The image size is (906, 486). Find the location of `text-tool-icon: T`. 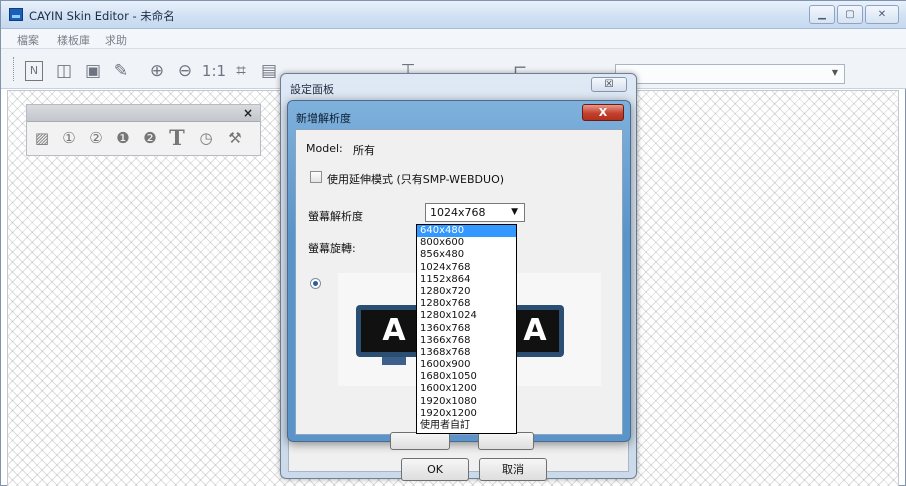

text-tool-icon: T is located at coordinates (177, 138).